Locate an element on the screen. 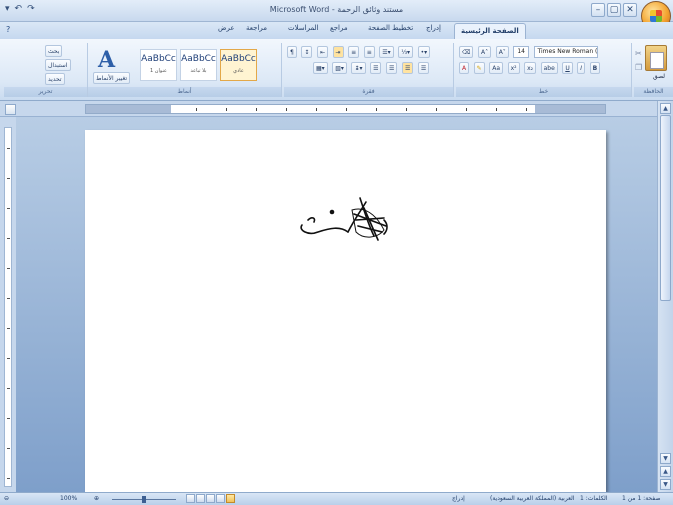 Image resolution: width=673 pixels, height=505 pixels. underline-icon: U is located at coordinates (567, 68).